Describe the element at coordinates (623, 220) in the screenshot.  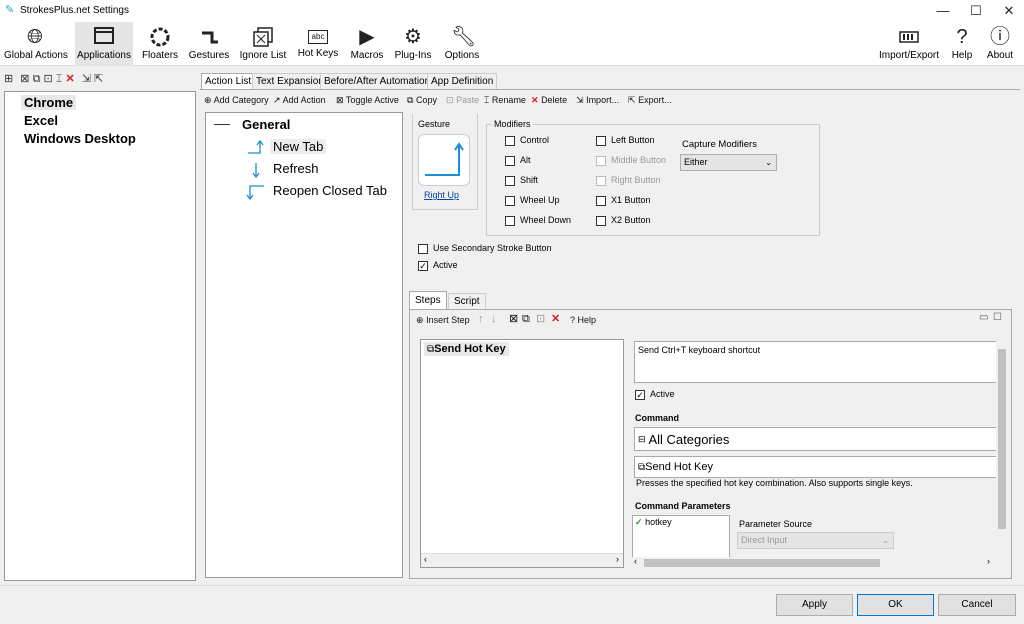
I see `x2-button-checkbox: X2 Button` at that location.